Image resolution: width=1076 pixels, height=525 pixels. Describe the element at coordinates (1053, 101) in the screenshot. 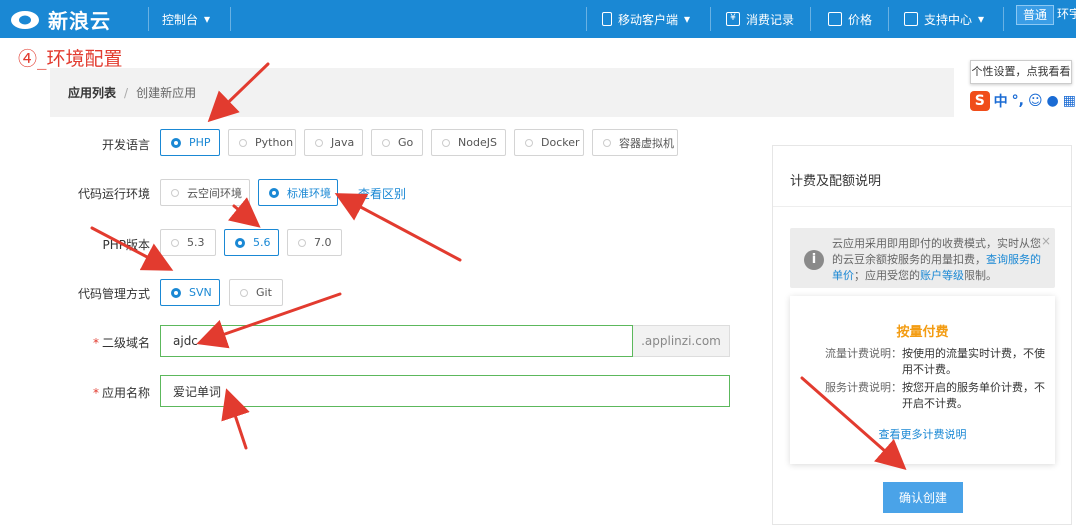

I see `ime-mic-icon: ●` at that location.